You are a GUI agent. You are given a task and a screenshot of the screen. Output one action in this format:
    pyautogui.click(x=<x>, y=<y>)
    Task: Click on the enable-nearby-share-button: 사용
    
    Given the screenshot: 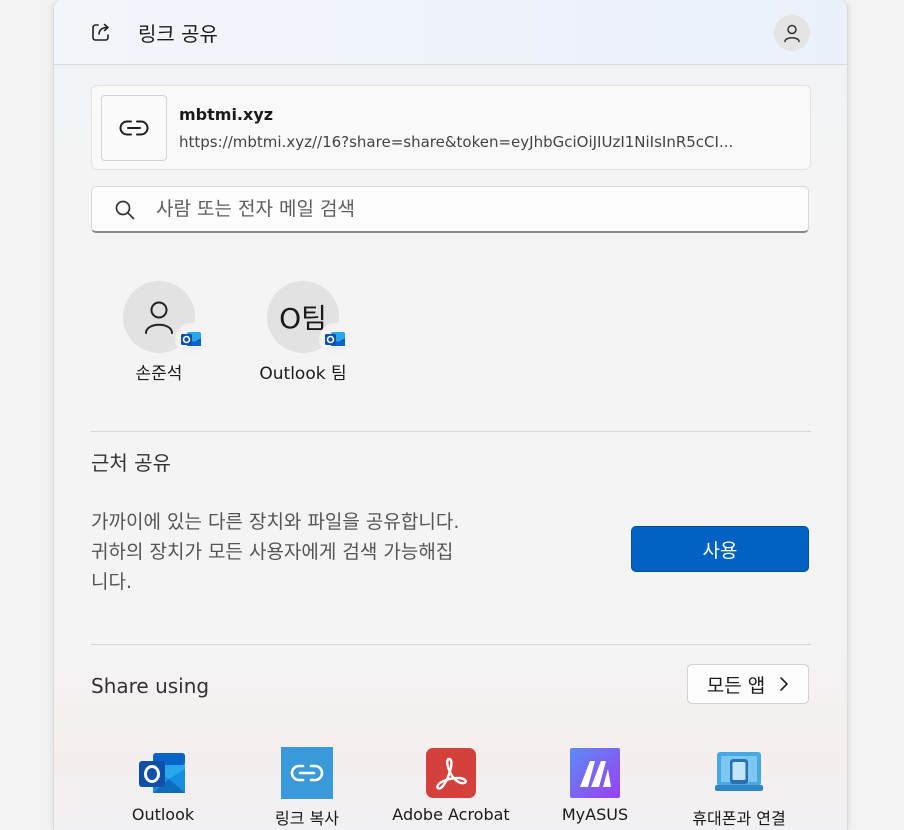 What is the action you would take?
    pyautogui.click(x=720, y=549)
    